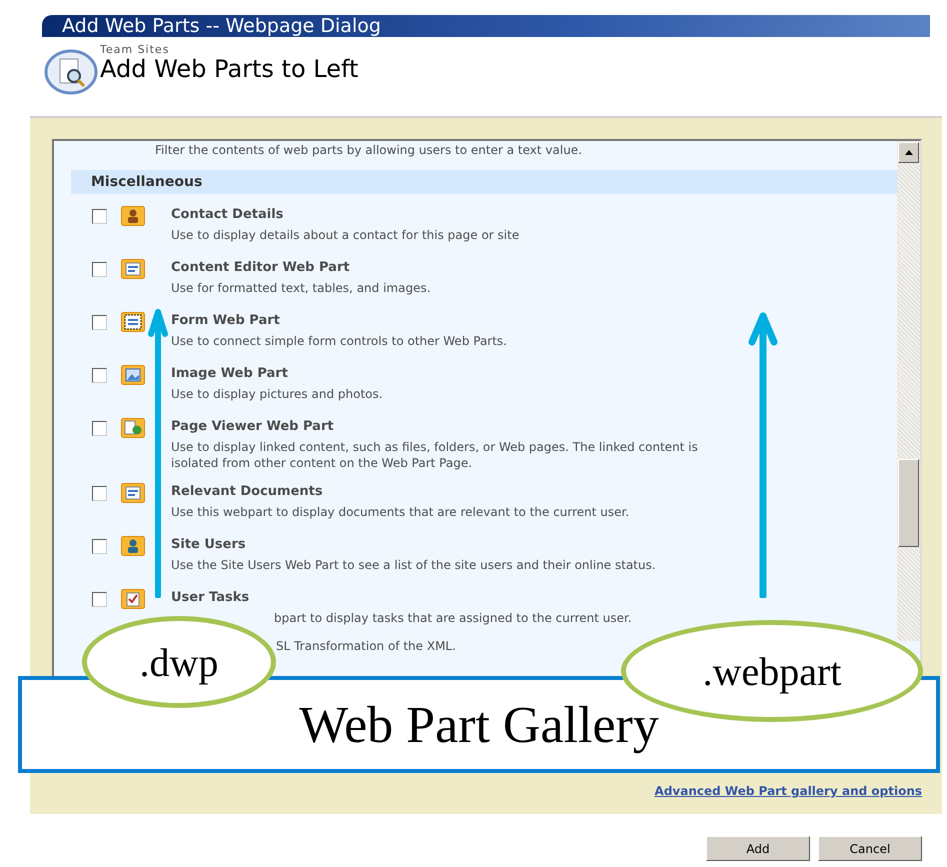  What do you see at coordinates (229, 49) in the screenshot?
I see `breadcrumb: Team Sites` at bounding box center [229, 49].